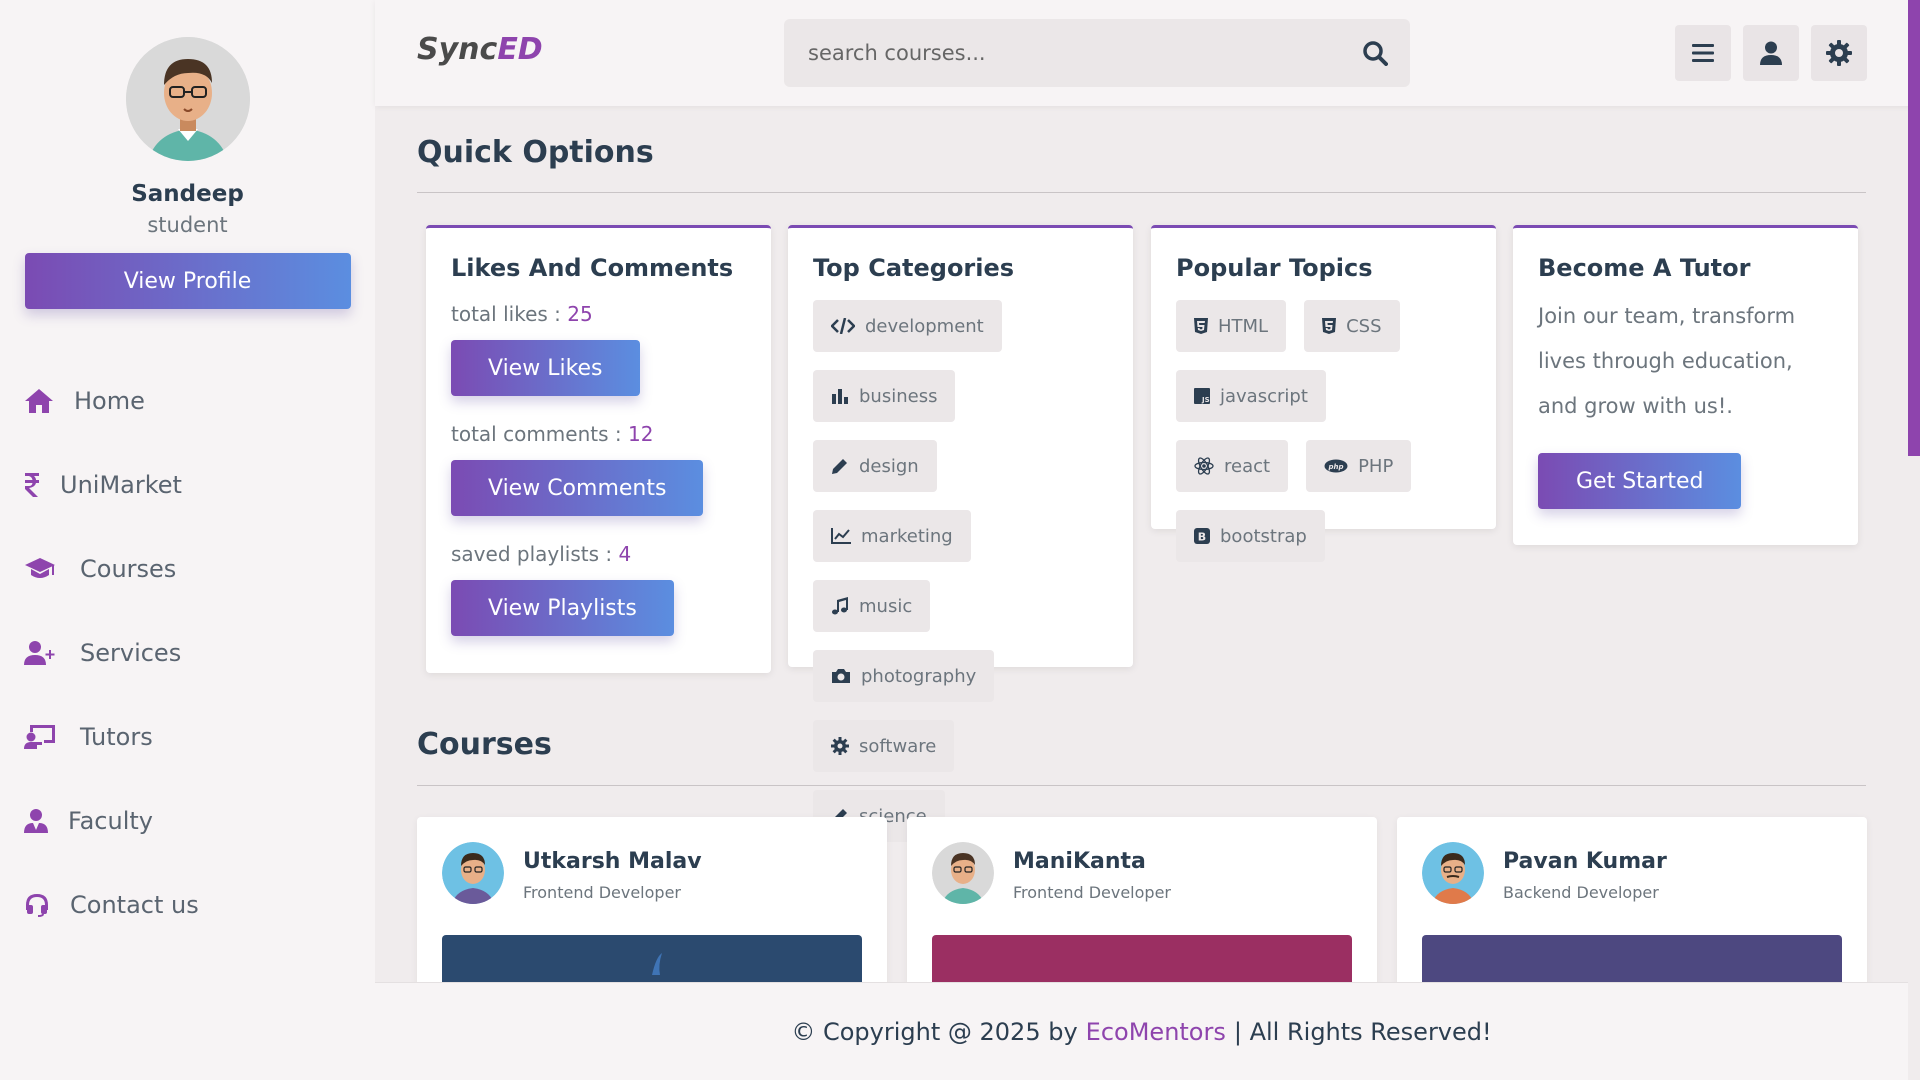  I want to click on svg-text: JS, so click(1205, 400).